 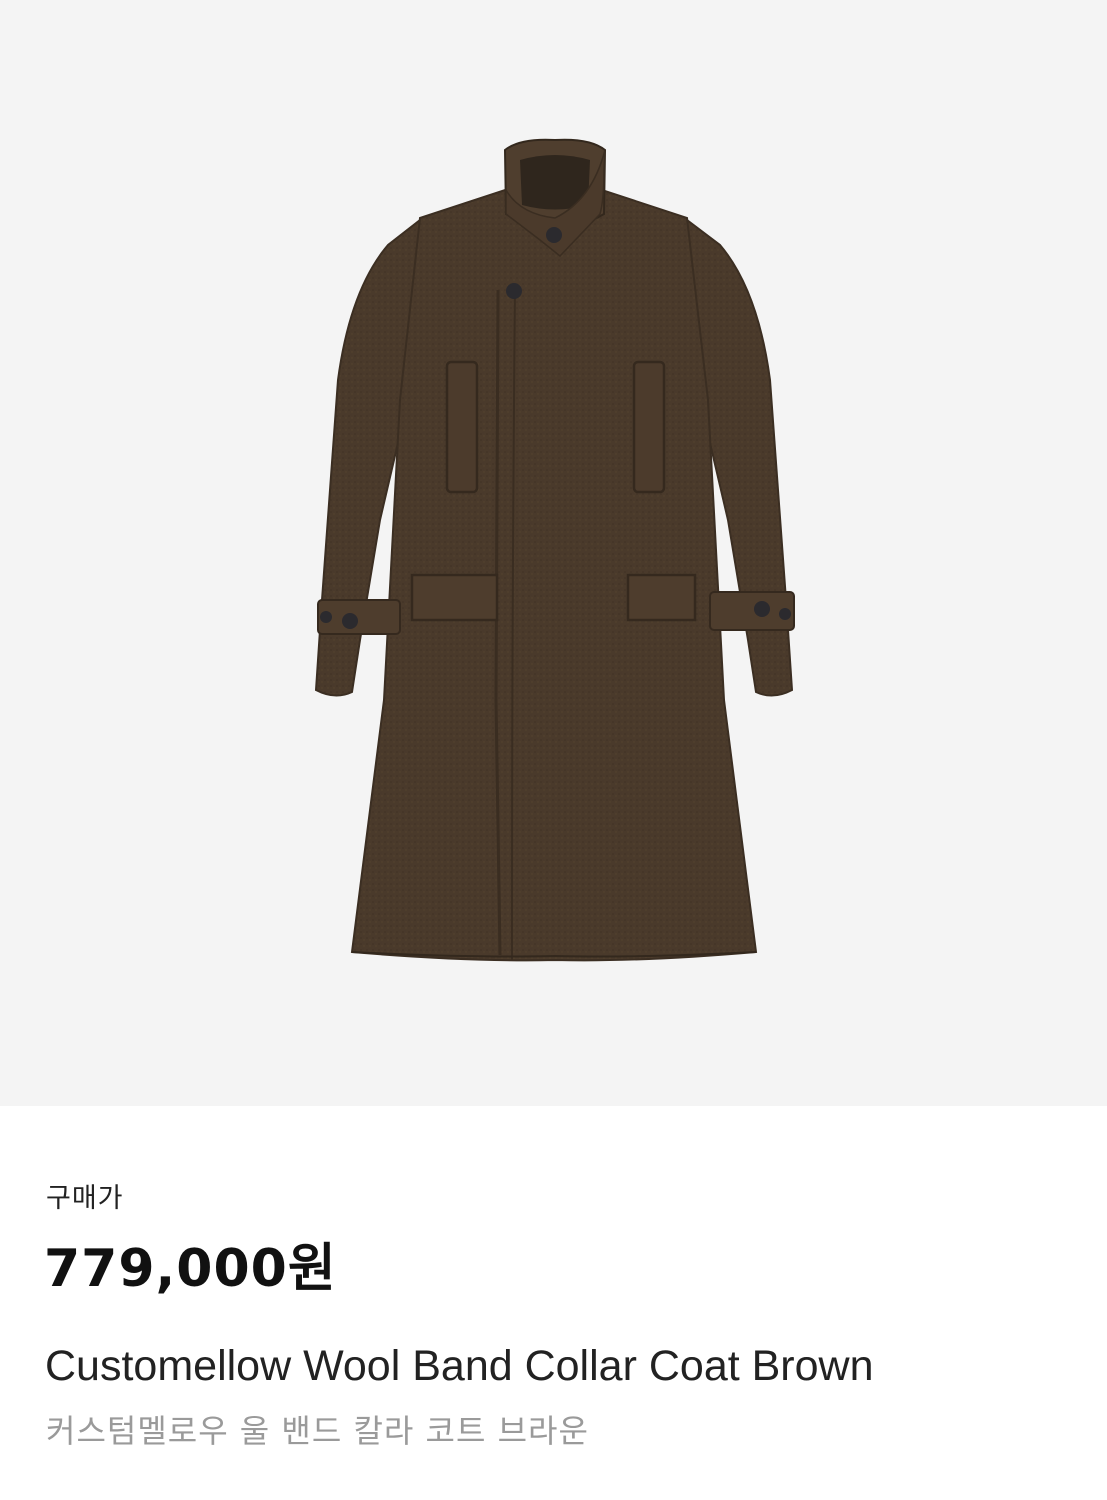 What do you see at coordinates (317, 1429) in the screenshot?
I see `product-name-ko: 커스텀멜로우 울 밴드 칼라 코트 브라운` at bounding box center [317, 1429].